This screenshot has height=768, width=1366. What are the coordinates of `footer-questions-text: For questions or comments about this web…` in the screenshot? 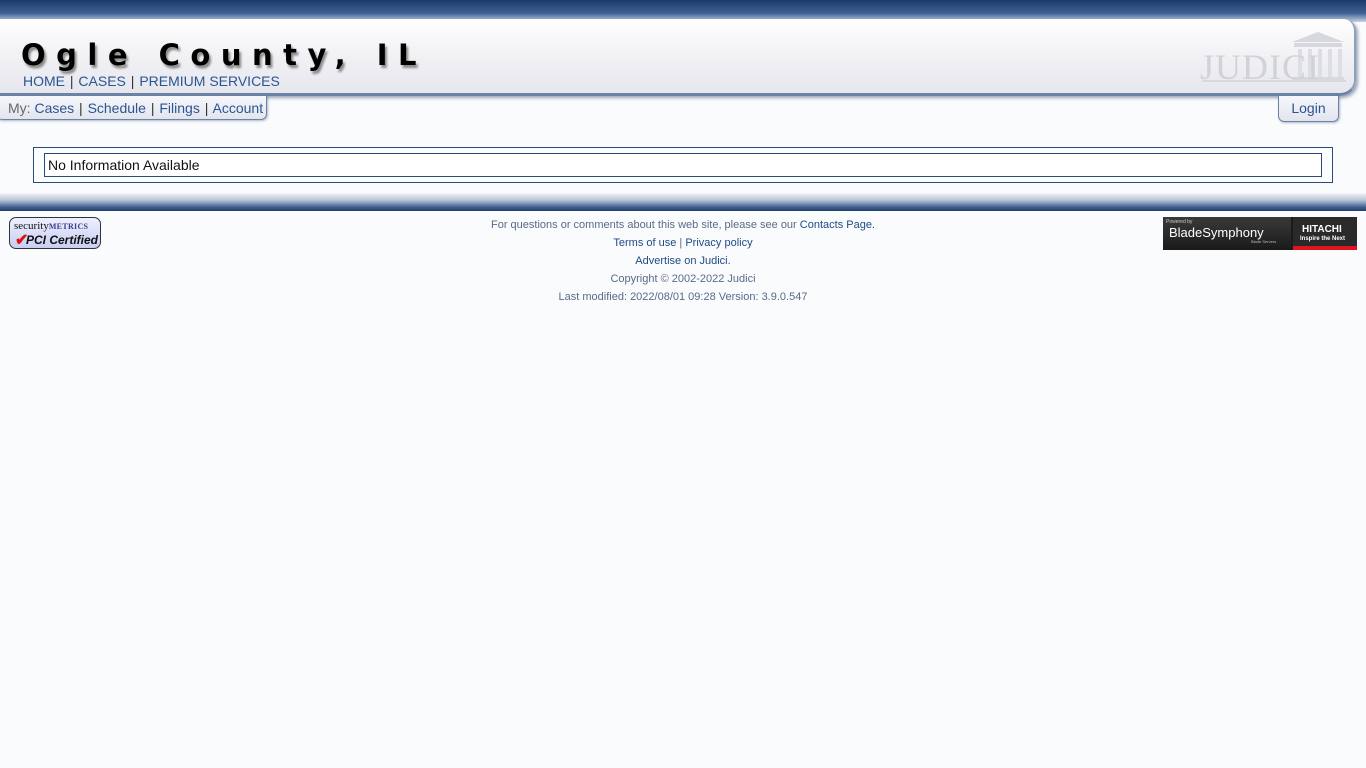 It's located at (645, 225).